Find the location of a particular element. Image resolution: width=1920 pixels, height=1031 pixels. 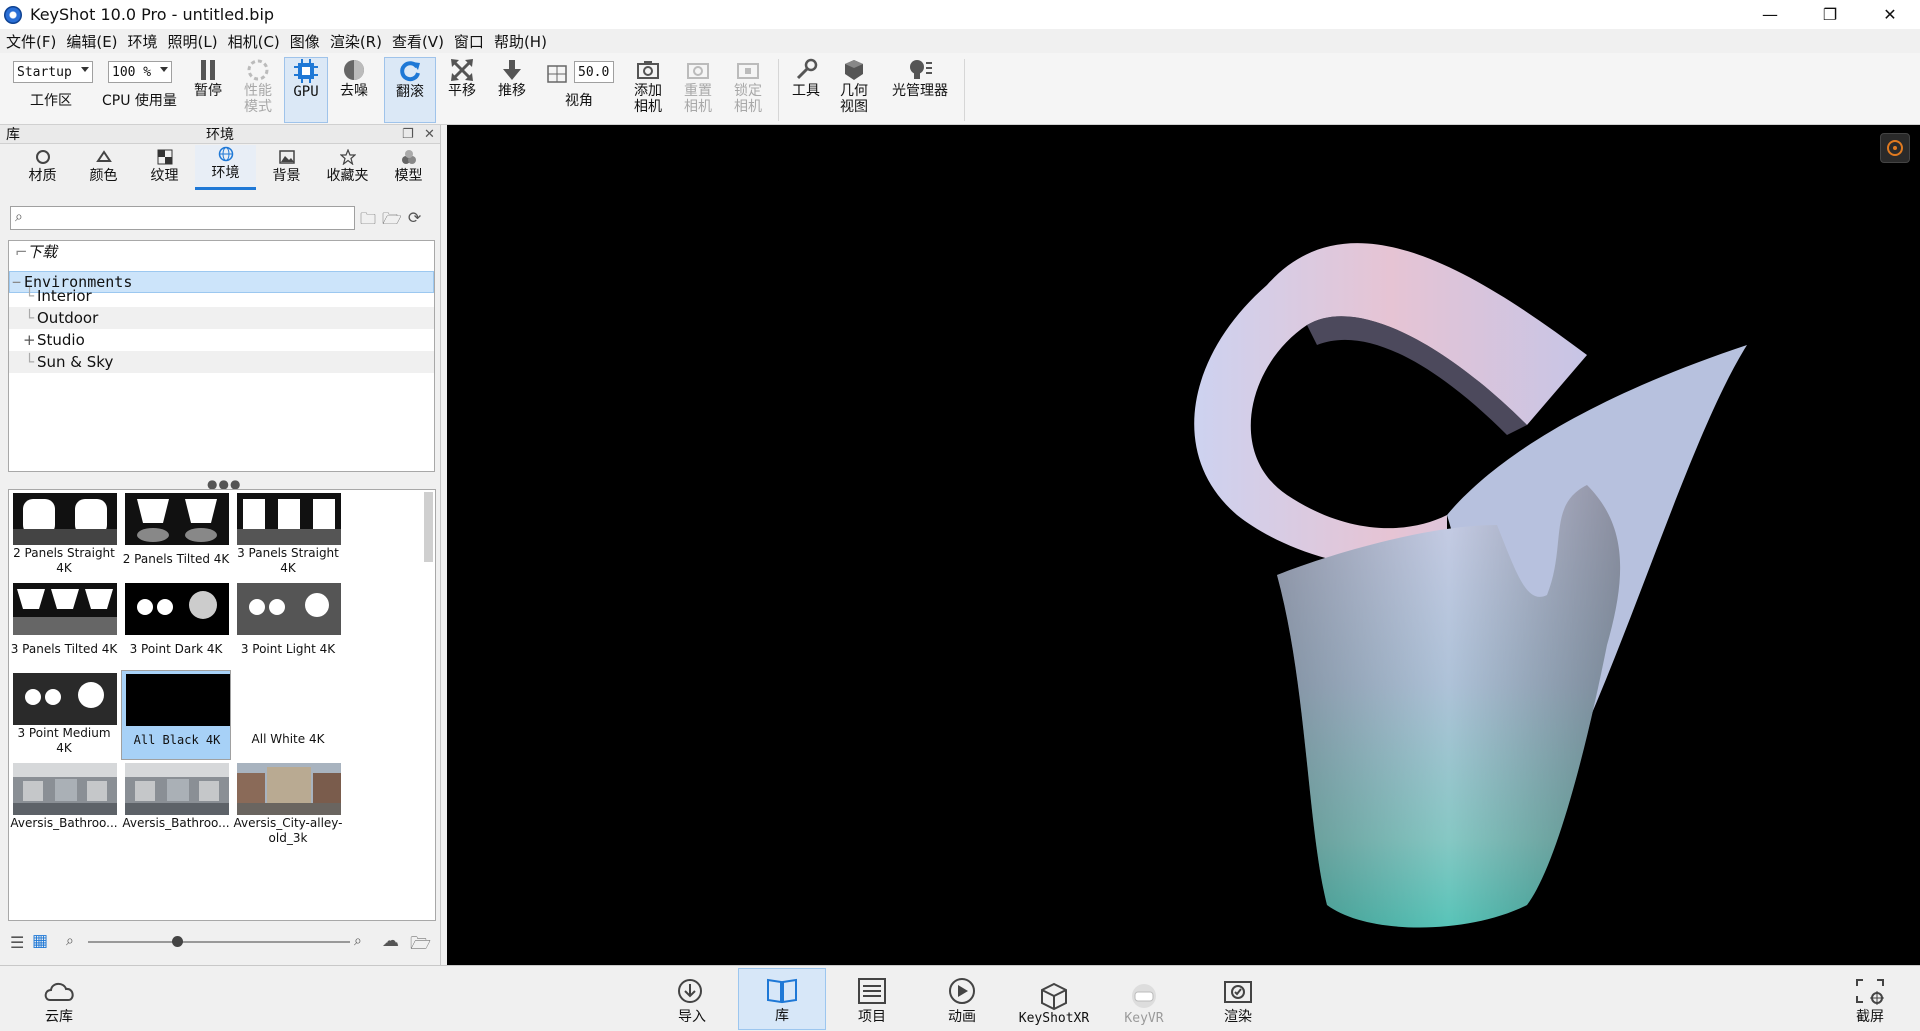

menu-edit: 编辑(E) is located at coordinates (91, 41).